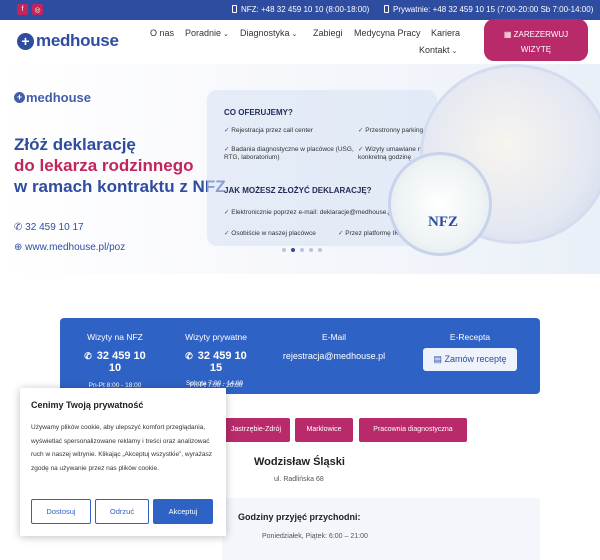  I want to click on hero-url: ⊕ www.medhouse.pl/poz, so click(69, 247).